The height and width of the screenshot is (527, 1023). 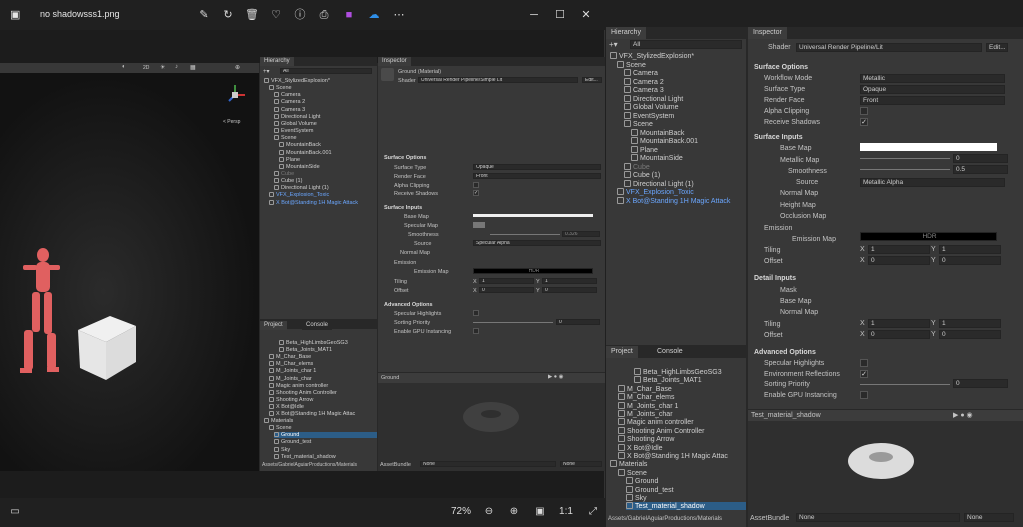 I want to click on property-checkbox: ✓, so click(x=864, y=122).